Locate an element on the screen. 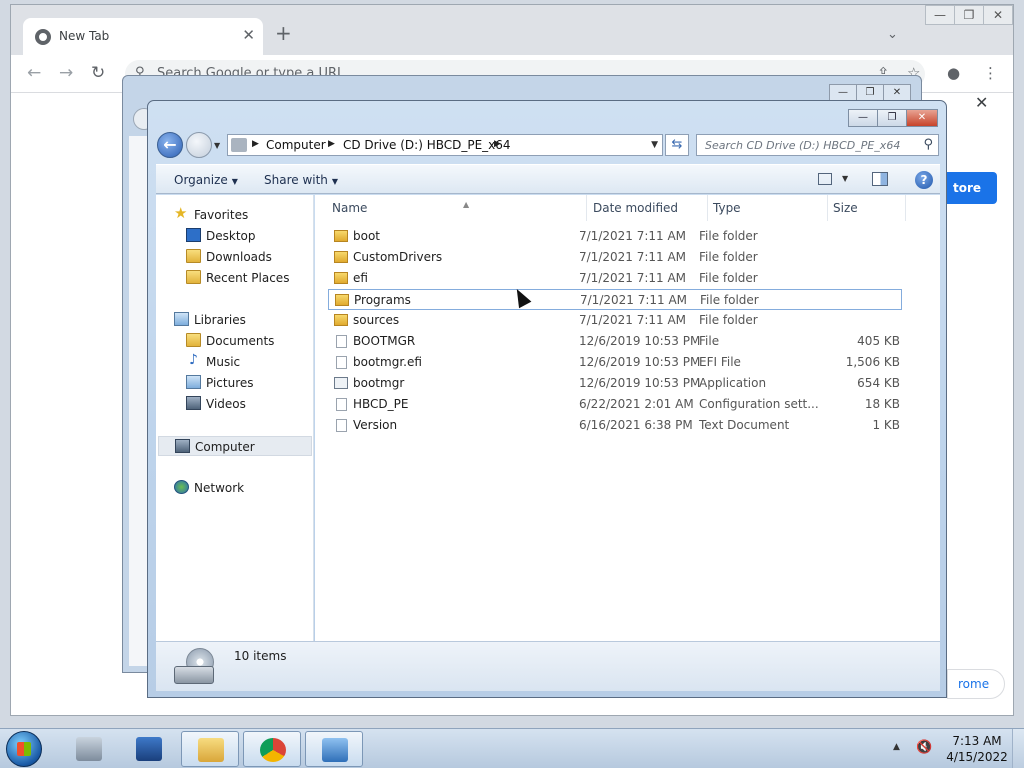  nav-favorites: ★ Favorites is located at coordinates (239, 214).